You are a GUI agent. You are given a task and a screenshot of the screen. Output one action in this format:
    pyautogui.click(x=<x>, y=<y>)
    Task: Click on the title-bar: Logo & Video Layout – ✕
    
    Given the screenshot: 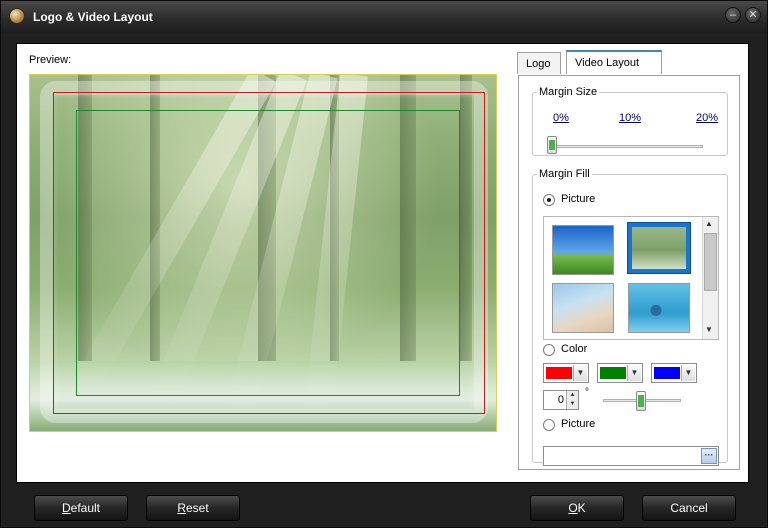 What is the action you would take?
    pyautogui.click(x=384, y=17)
    